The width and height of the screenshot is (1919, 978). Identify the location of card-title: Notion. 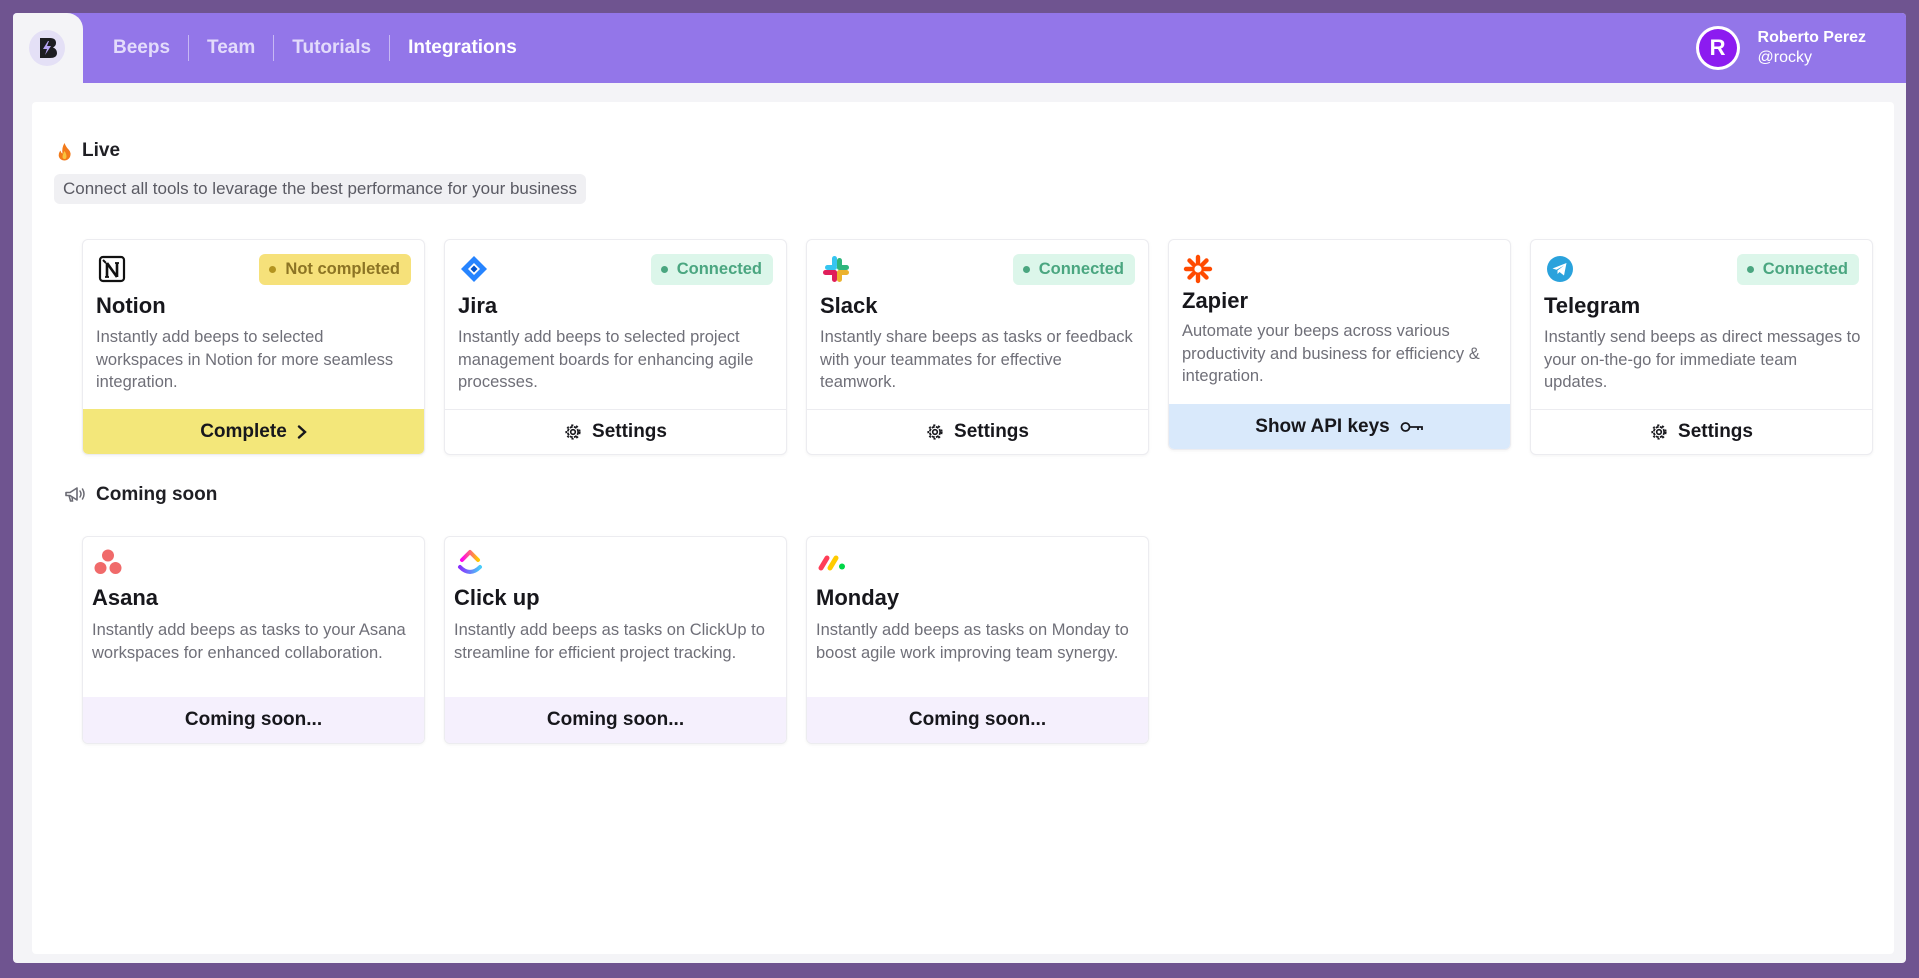
(131, 305).